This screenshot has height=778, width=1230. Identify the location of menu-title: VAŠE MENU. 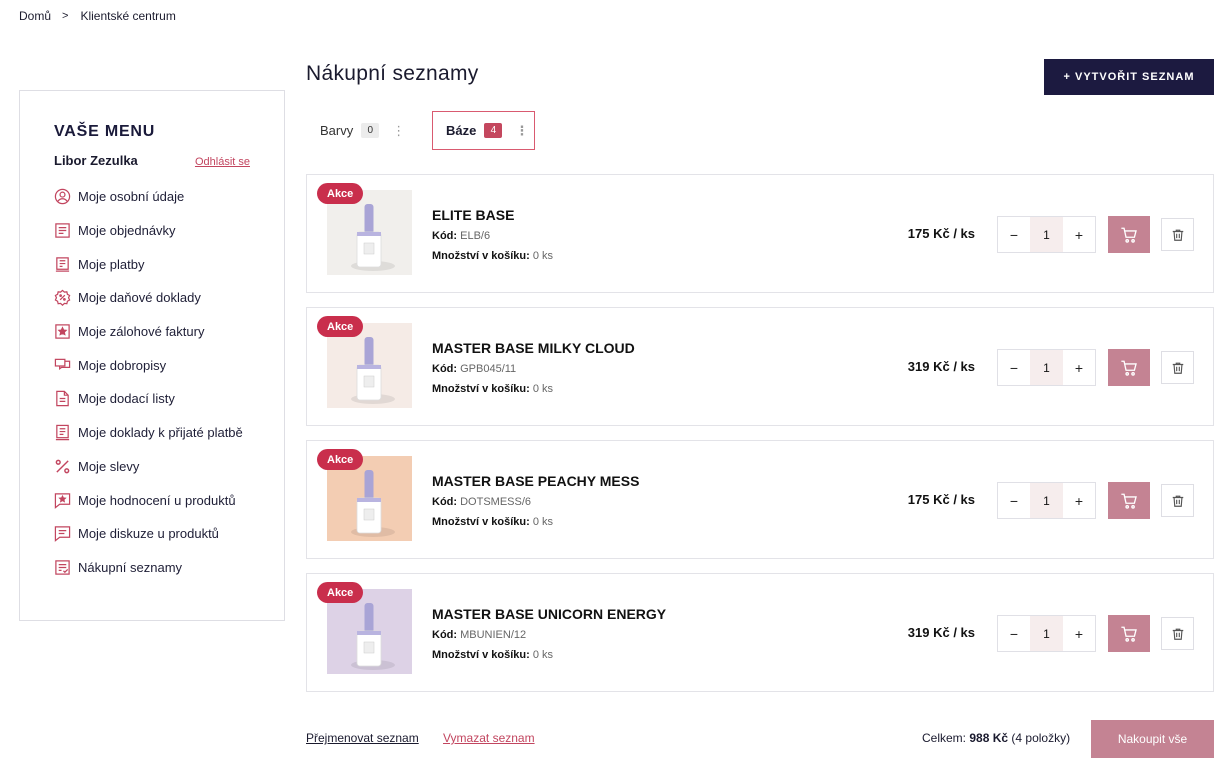
(105, 131).